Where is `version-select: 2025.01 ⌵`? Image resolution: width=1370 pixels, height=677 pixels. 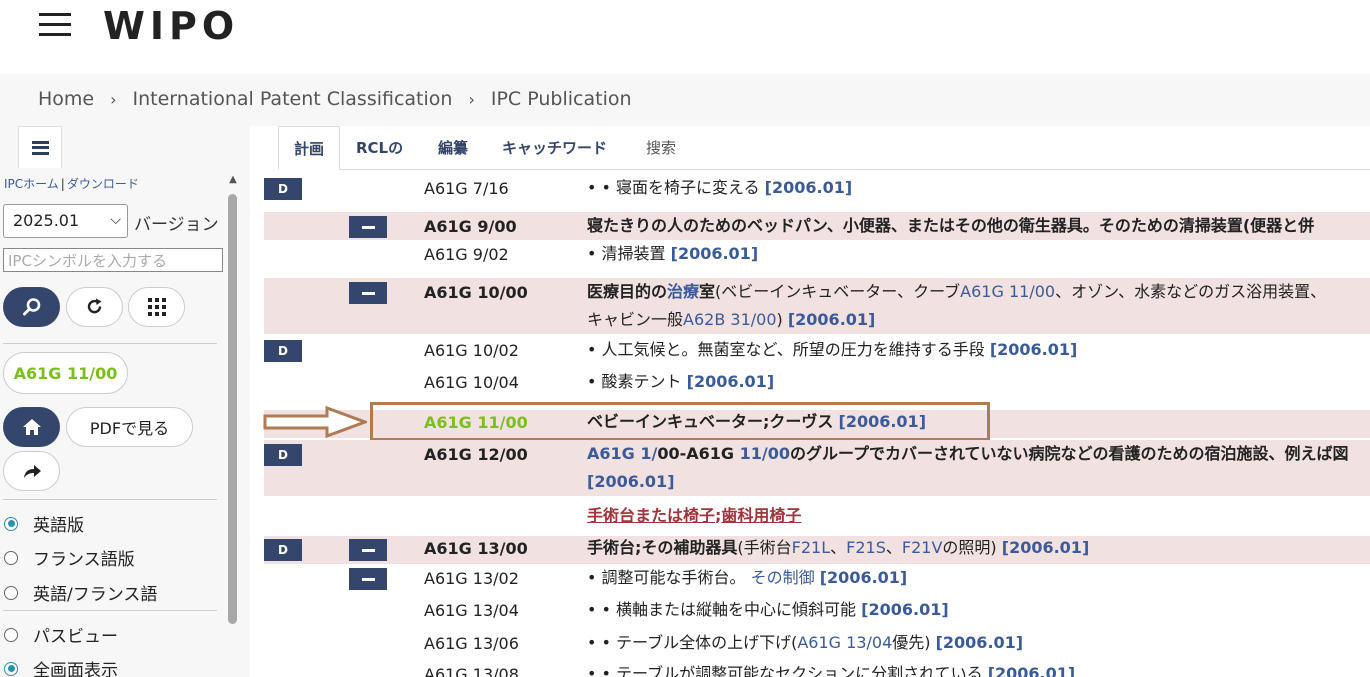 version-select: 2025.01 ⌵ is located at coordinates (65, 221).